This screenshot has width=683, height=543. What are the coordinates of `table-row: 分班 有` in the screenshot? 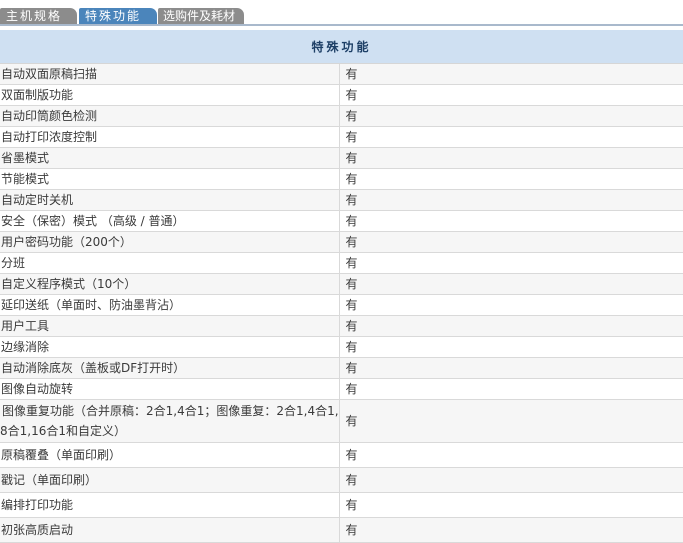 It's located at (341, 263).